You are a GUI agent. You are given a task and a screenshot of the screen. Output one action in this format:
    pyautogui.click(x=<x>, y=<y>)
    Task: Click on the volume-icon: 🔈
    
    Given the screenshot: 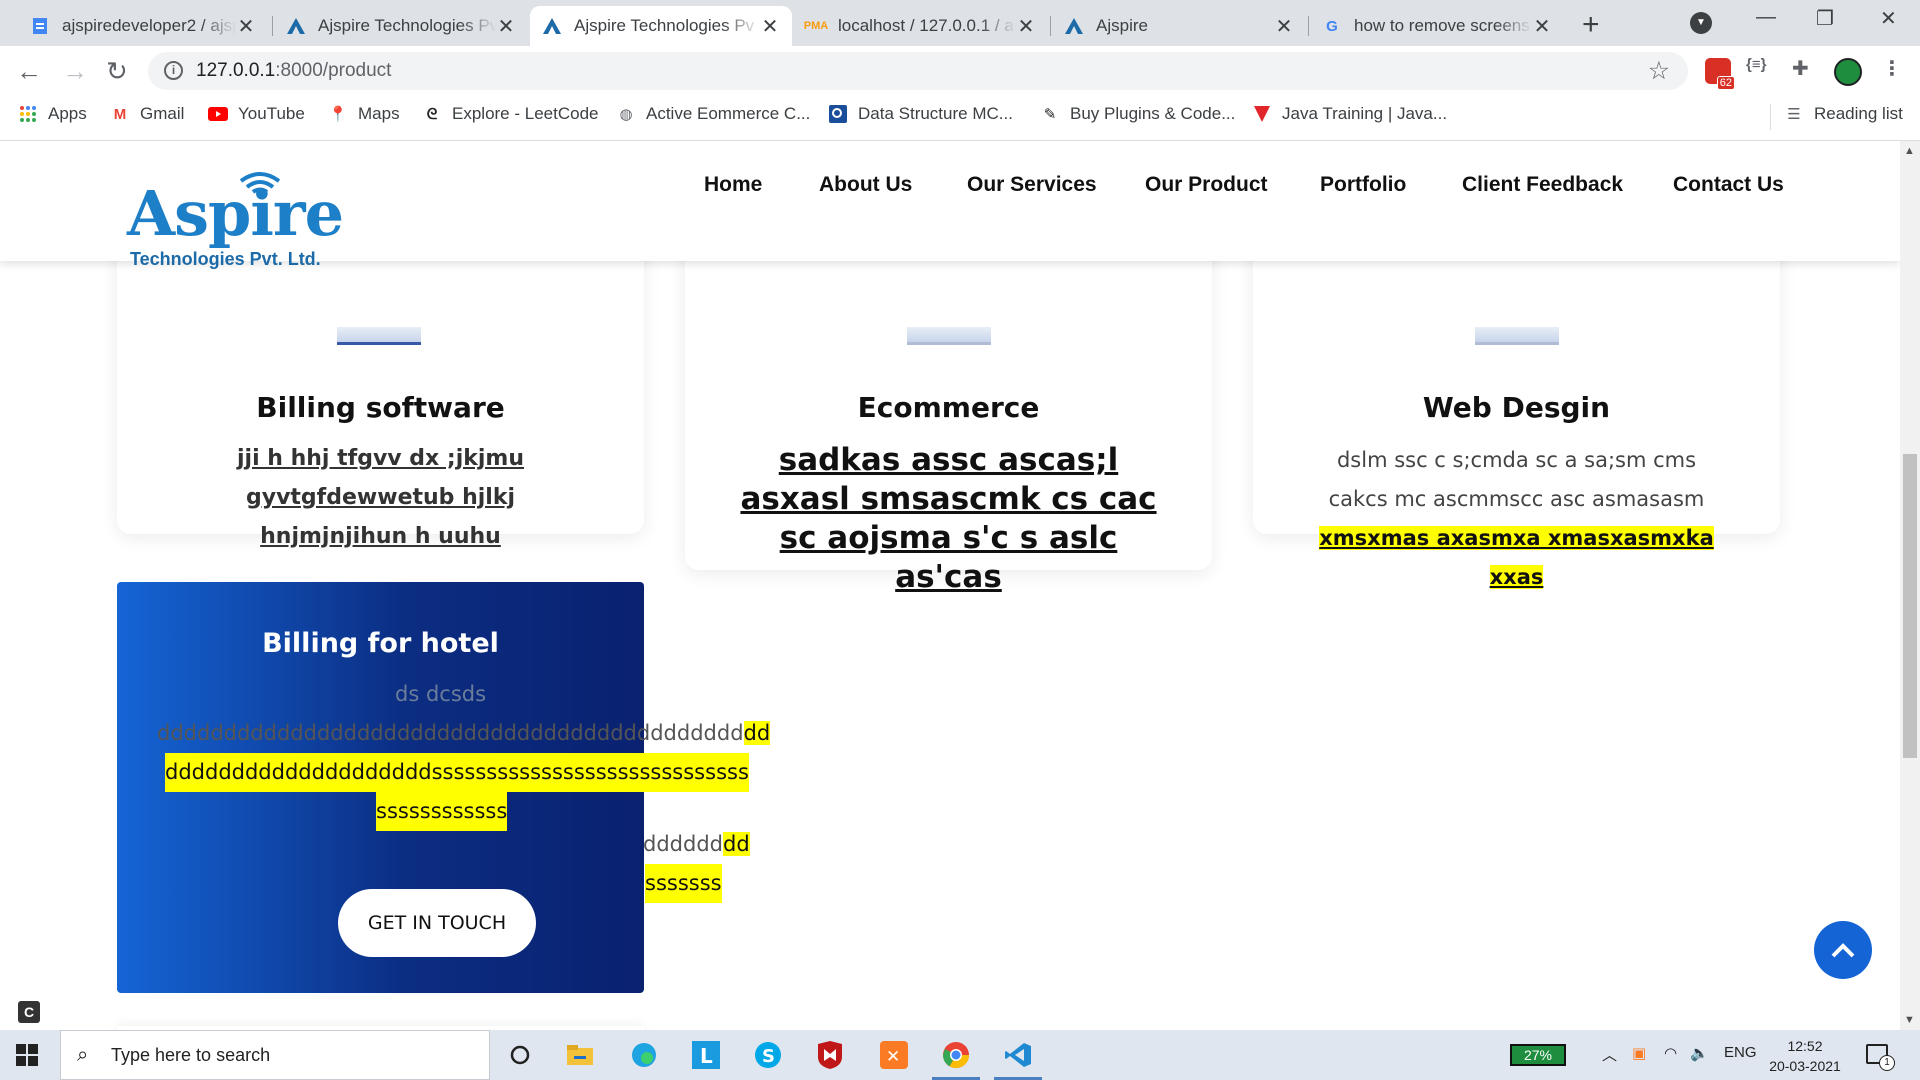 What is the action you would take?
    pyautogui.click(x=1699, y=1053)
    